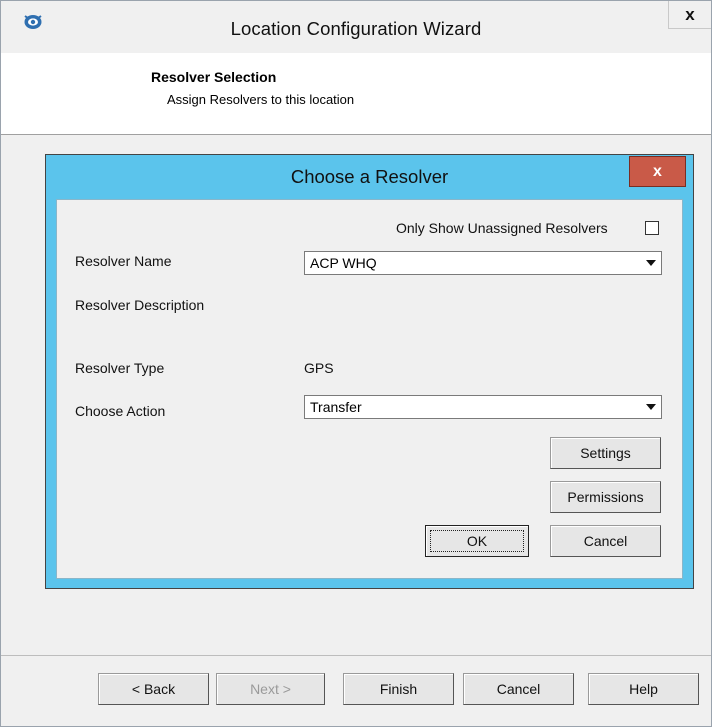 This screenshot has height=727, width=712. I want to click on wizard-titlebar: Location Configuration Wizard x, so click(356, 27).